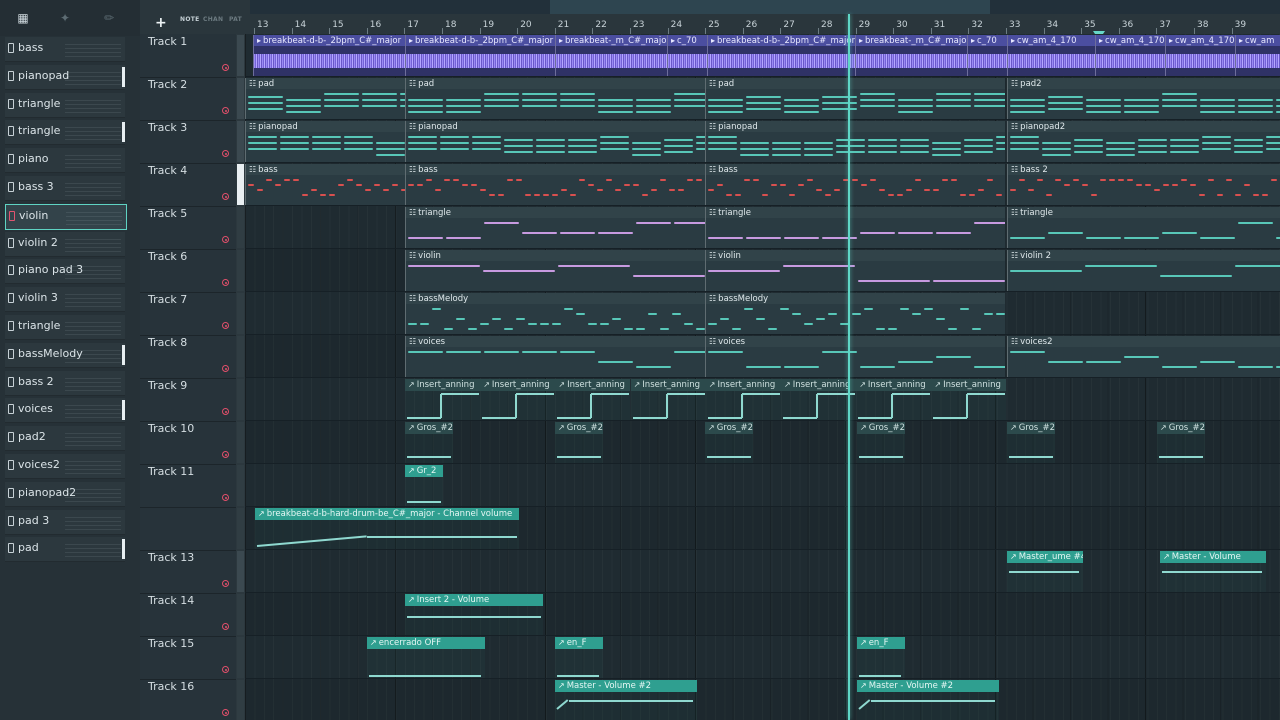 This screenshot has width=1280, height=720. What do you see at coordinates (23, 18) in the screenshot?
I see `playlist-icon: ▦` at bounding box center [23, 18].